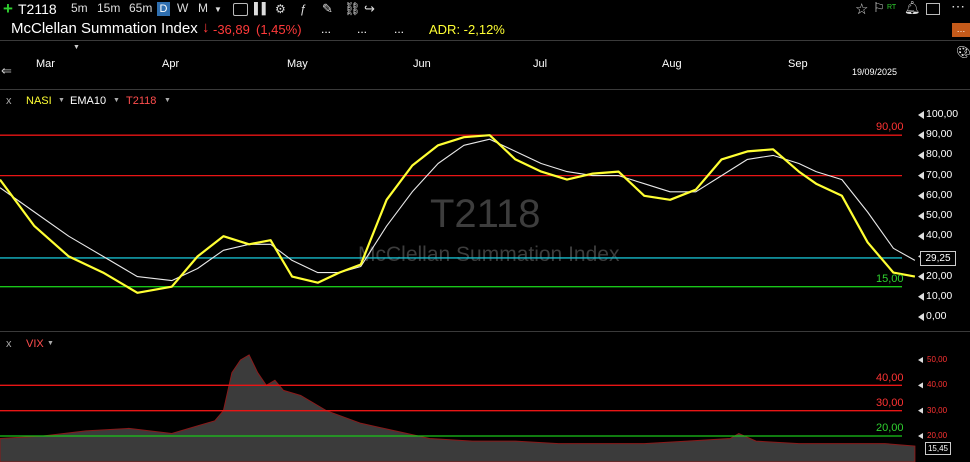 The image size is (970, 462). What do you see at coordinates (939, 215) in the screenshot?
I see `y-tick-label: 50,00` at bounding box center [939, 215].